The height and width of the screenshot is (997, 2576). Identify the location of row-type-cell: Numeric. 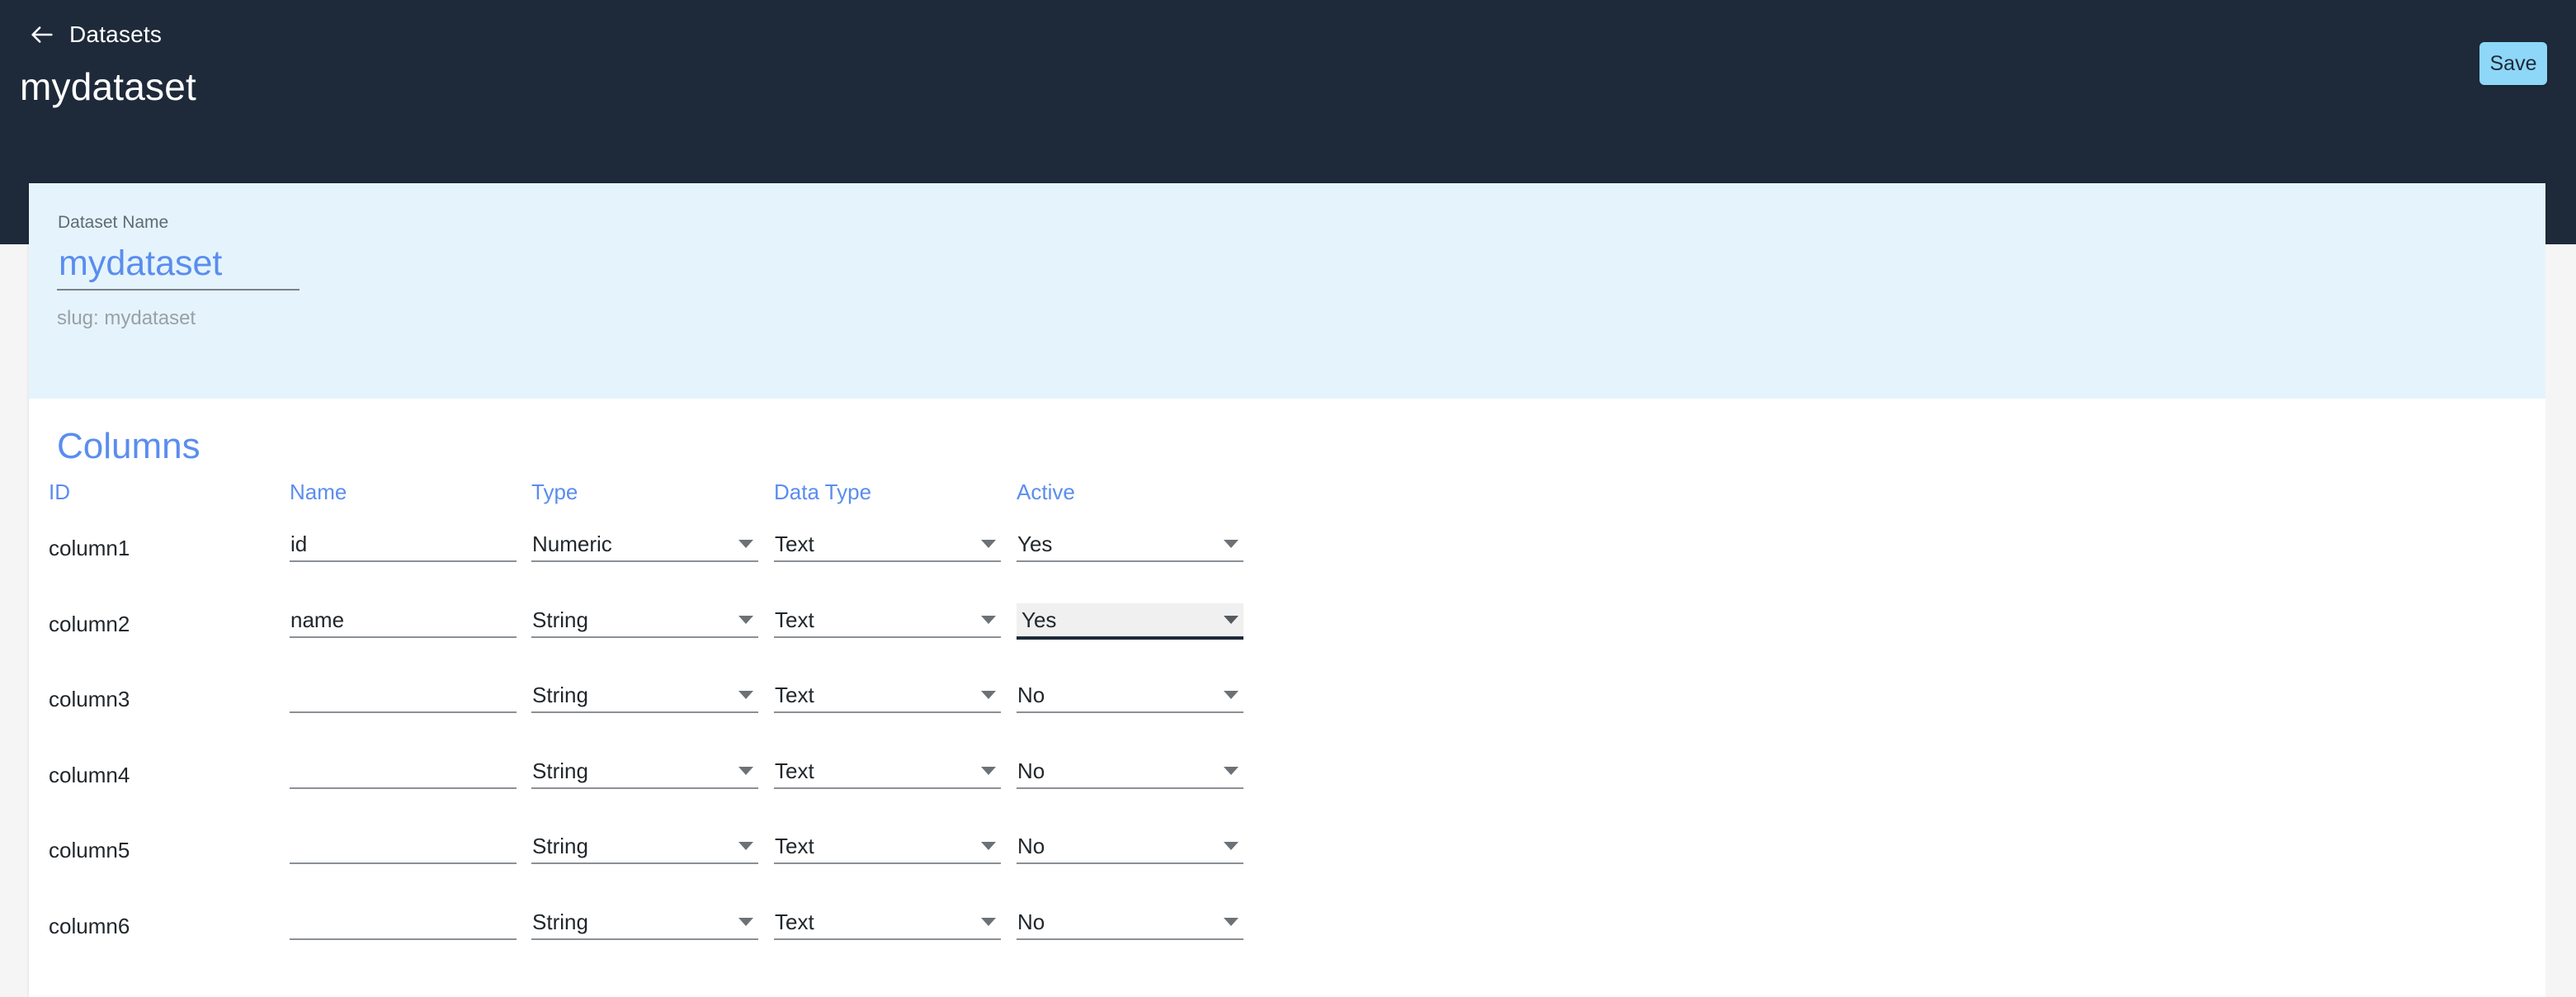
(646, 540).